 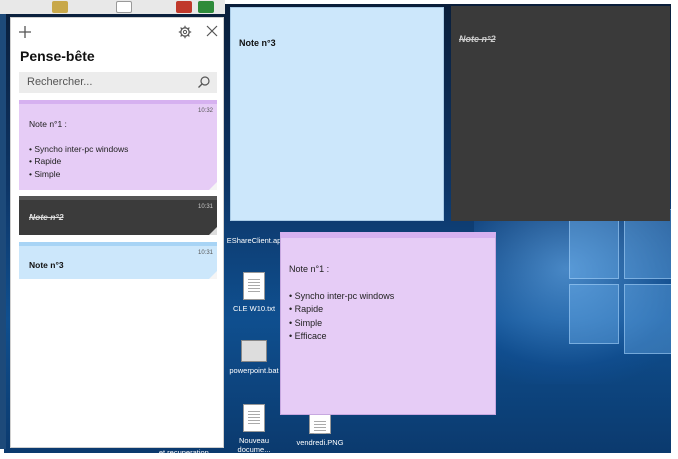 I want to click on desktop-icon-label: EShareClient.ap, so click(x=254, y=240).